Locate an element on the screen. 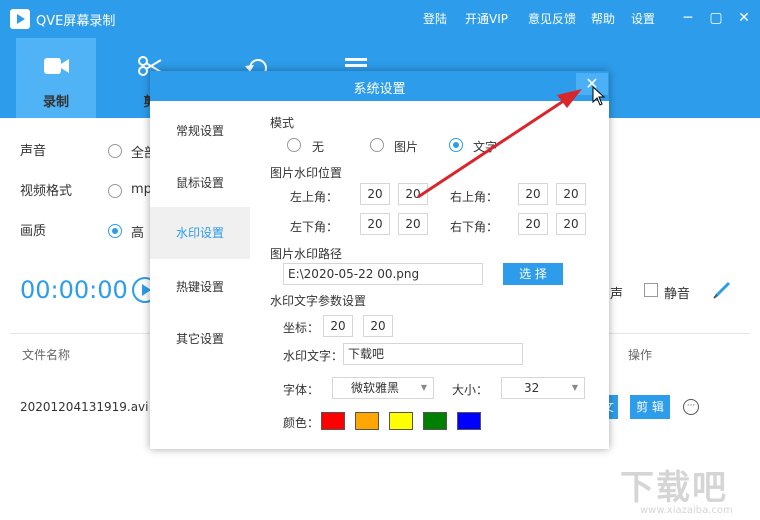 This screenshot has height=520, width=760. select-image-button: 选 择 is located at coordinates (533, 274).